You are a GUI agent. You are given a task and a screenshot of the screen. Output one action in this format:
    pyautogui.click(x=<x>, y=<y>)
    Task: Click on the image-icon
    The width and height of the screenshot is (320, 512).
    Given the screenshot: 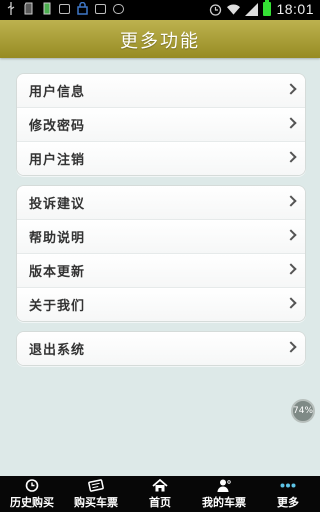 What is the action you would take?
    pyautogui.click(x=64, y=8)
    